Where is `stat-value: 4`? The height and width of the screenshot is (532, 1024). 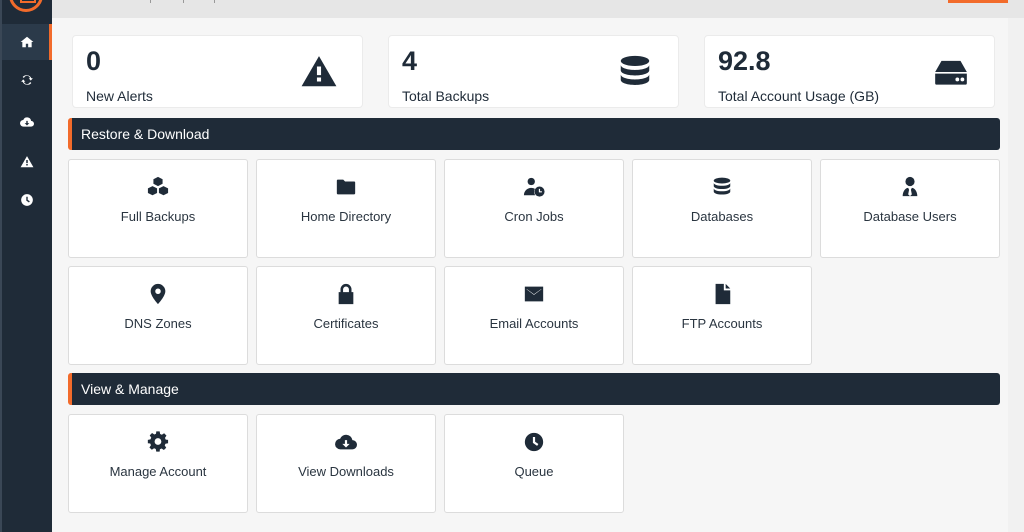 stat-value: 4 is located at coordinates (410, 61).